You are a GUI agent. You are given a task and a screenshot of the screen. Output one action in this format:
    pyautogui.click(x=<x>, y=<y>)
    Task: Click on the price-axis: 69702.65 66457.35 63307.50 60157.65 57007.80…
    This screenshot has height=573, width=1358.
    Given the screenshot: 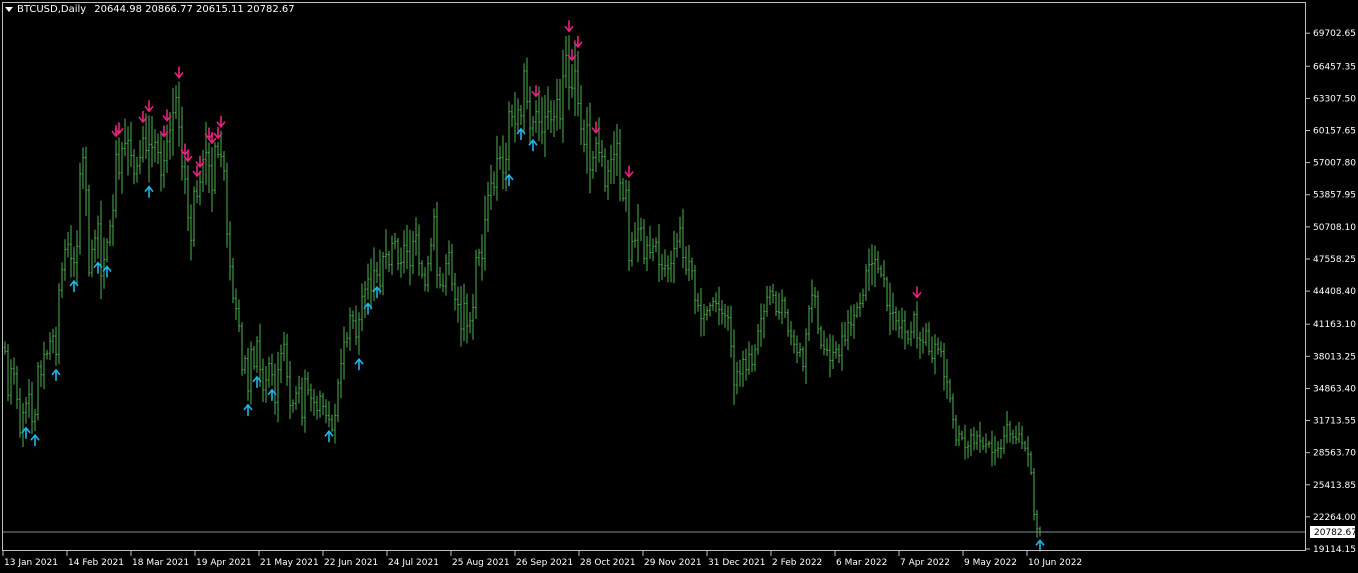 What is the action you would take?
    pyautogui.click(x=1331, y=292)
    